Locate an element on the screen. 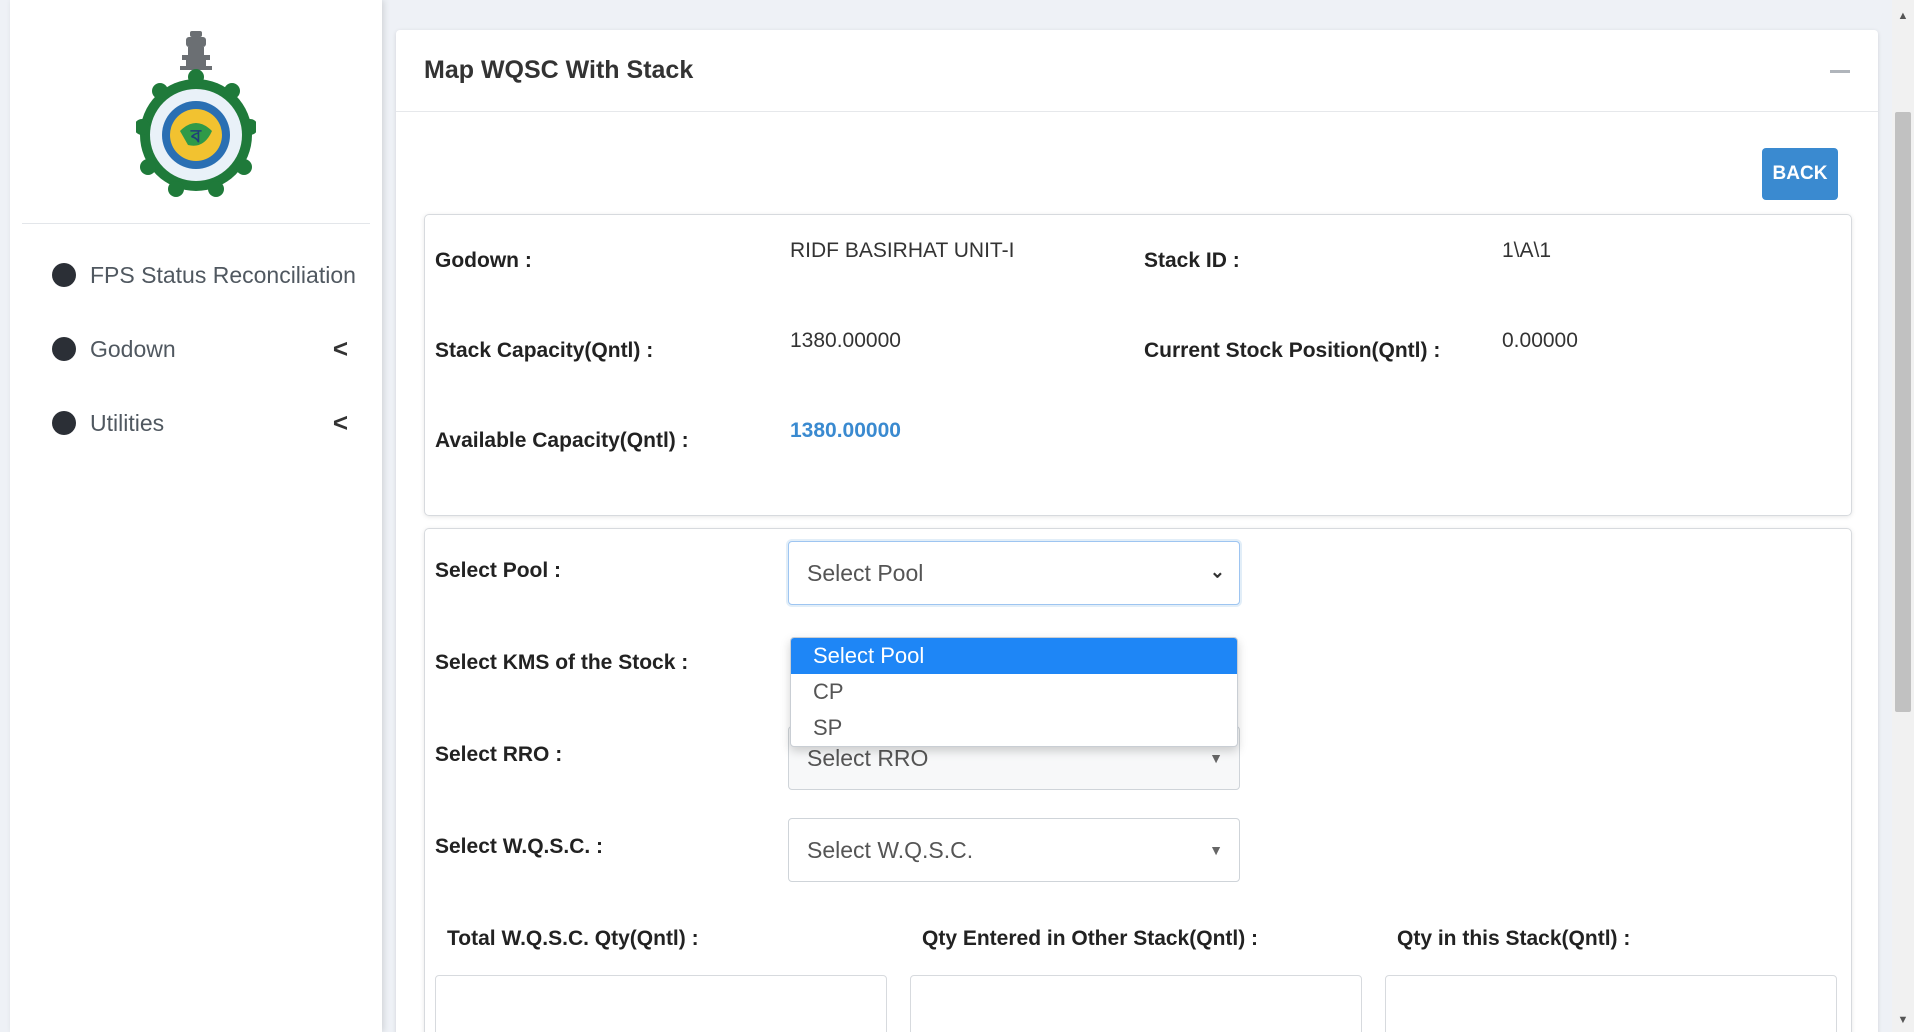 This screenshot has height=1032, width=1914. logo-area: ব is located at coordinates (196, 112).